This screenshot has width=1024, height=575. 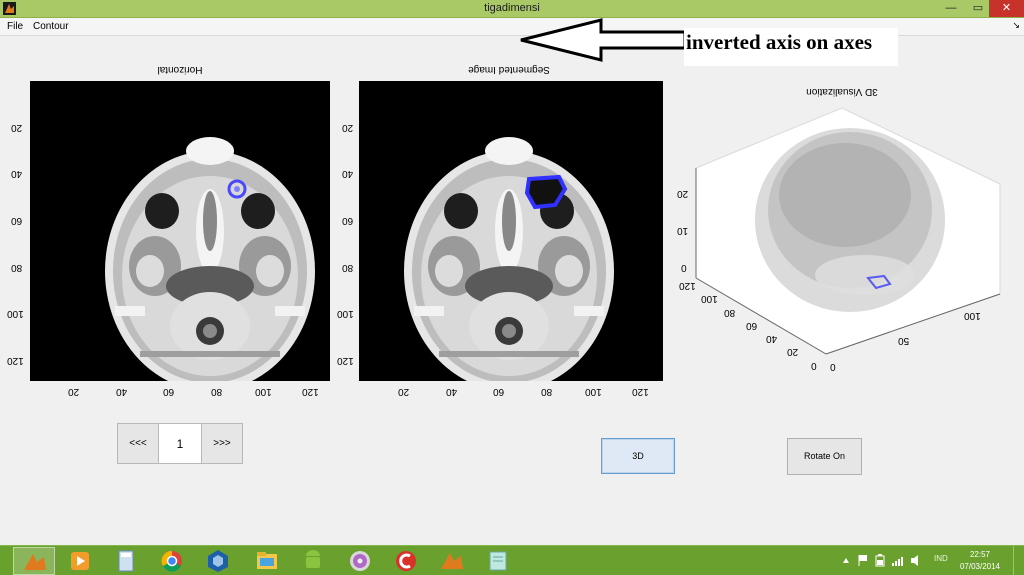 I want to click on title-bar: tigadimensi — ▭ ✕, so click(x=512, y=9).